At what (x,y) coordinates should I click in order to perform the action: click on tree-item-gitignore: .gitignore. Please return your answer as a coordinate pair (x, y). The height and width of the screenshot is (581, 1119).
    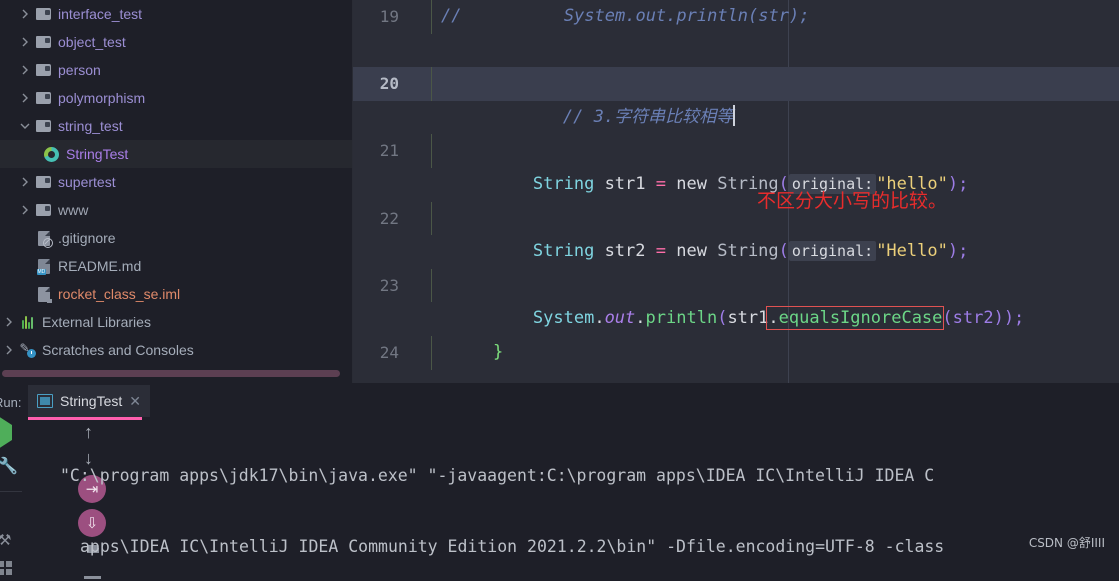
    Looking at the image, I should click on (176, 238).